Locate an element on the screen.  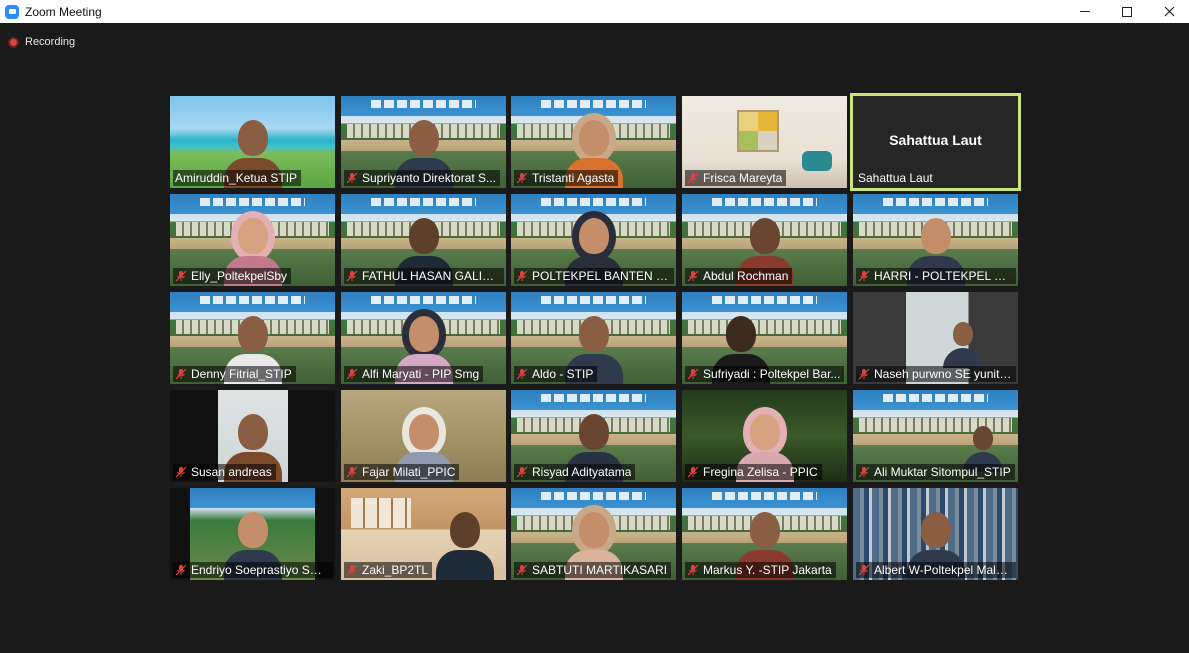
participant-tile: Frisca Mareyta is located at coordinates (764, 142).